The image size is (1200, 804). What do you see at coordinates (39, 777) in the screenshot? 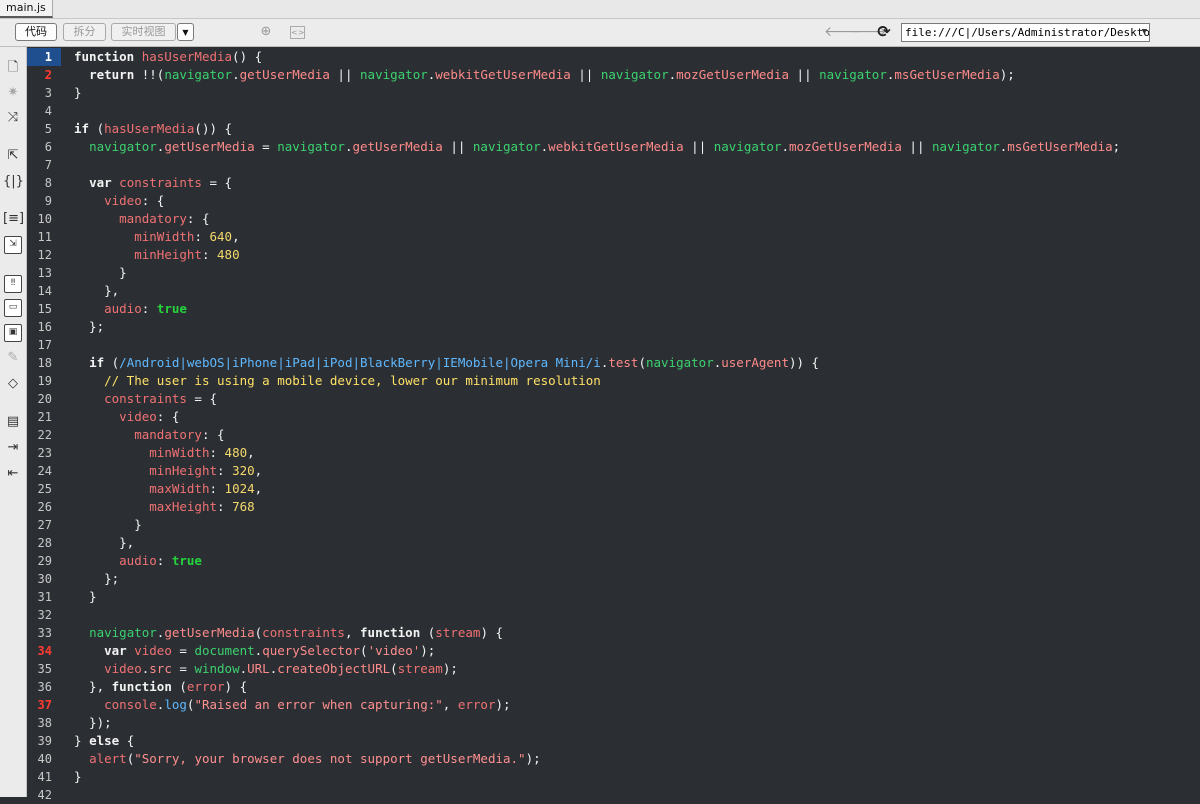
I see `line-number: 41` at bounding box center [39, 777].